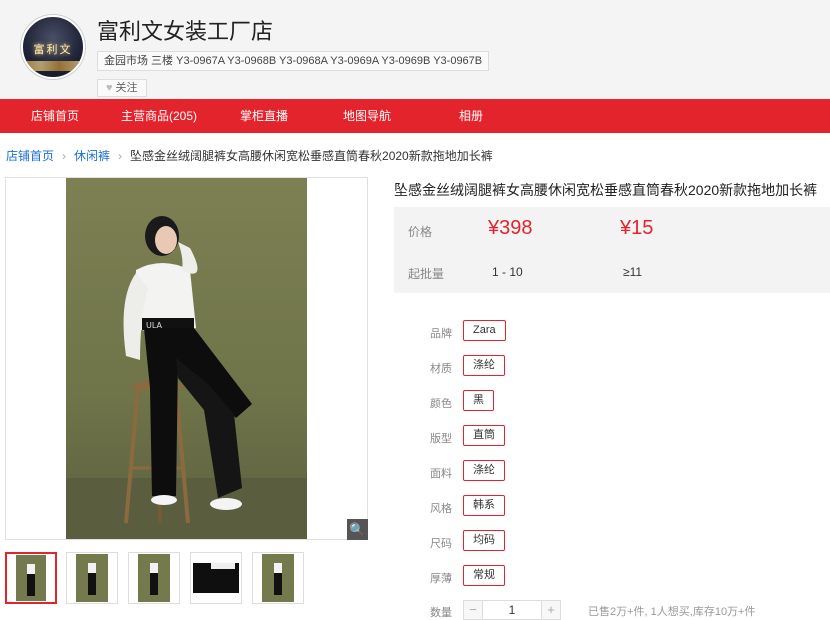 The image size is (830, 620). Describe the element at coordinates (606, 190) in the screenshot. I see `product-title: 坠感金丝绒阔腿裤女高腰休闲宽松垂感直筒春秋2020新款拖地加长裤` at that location.